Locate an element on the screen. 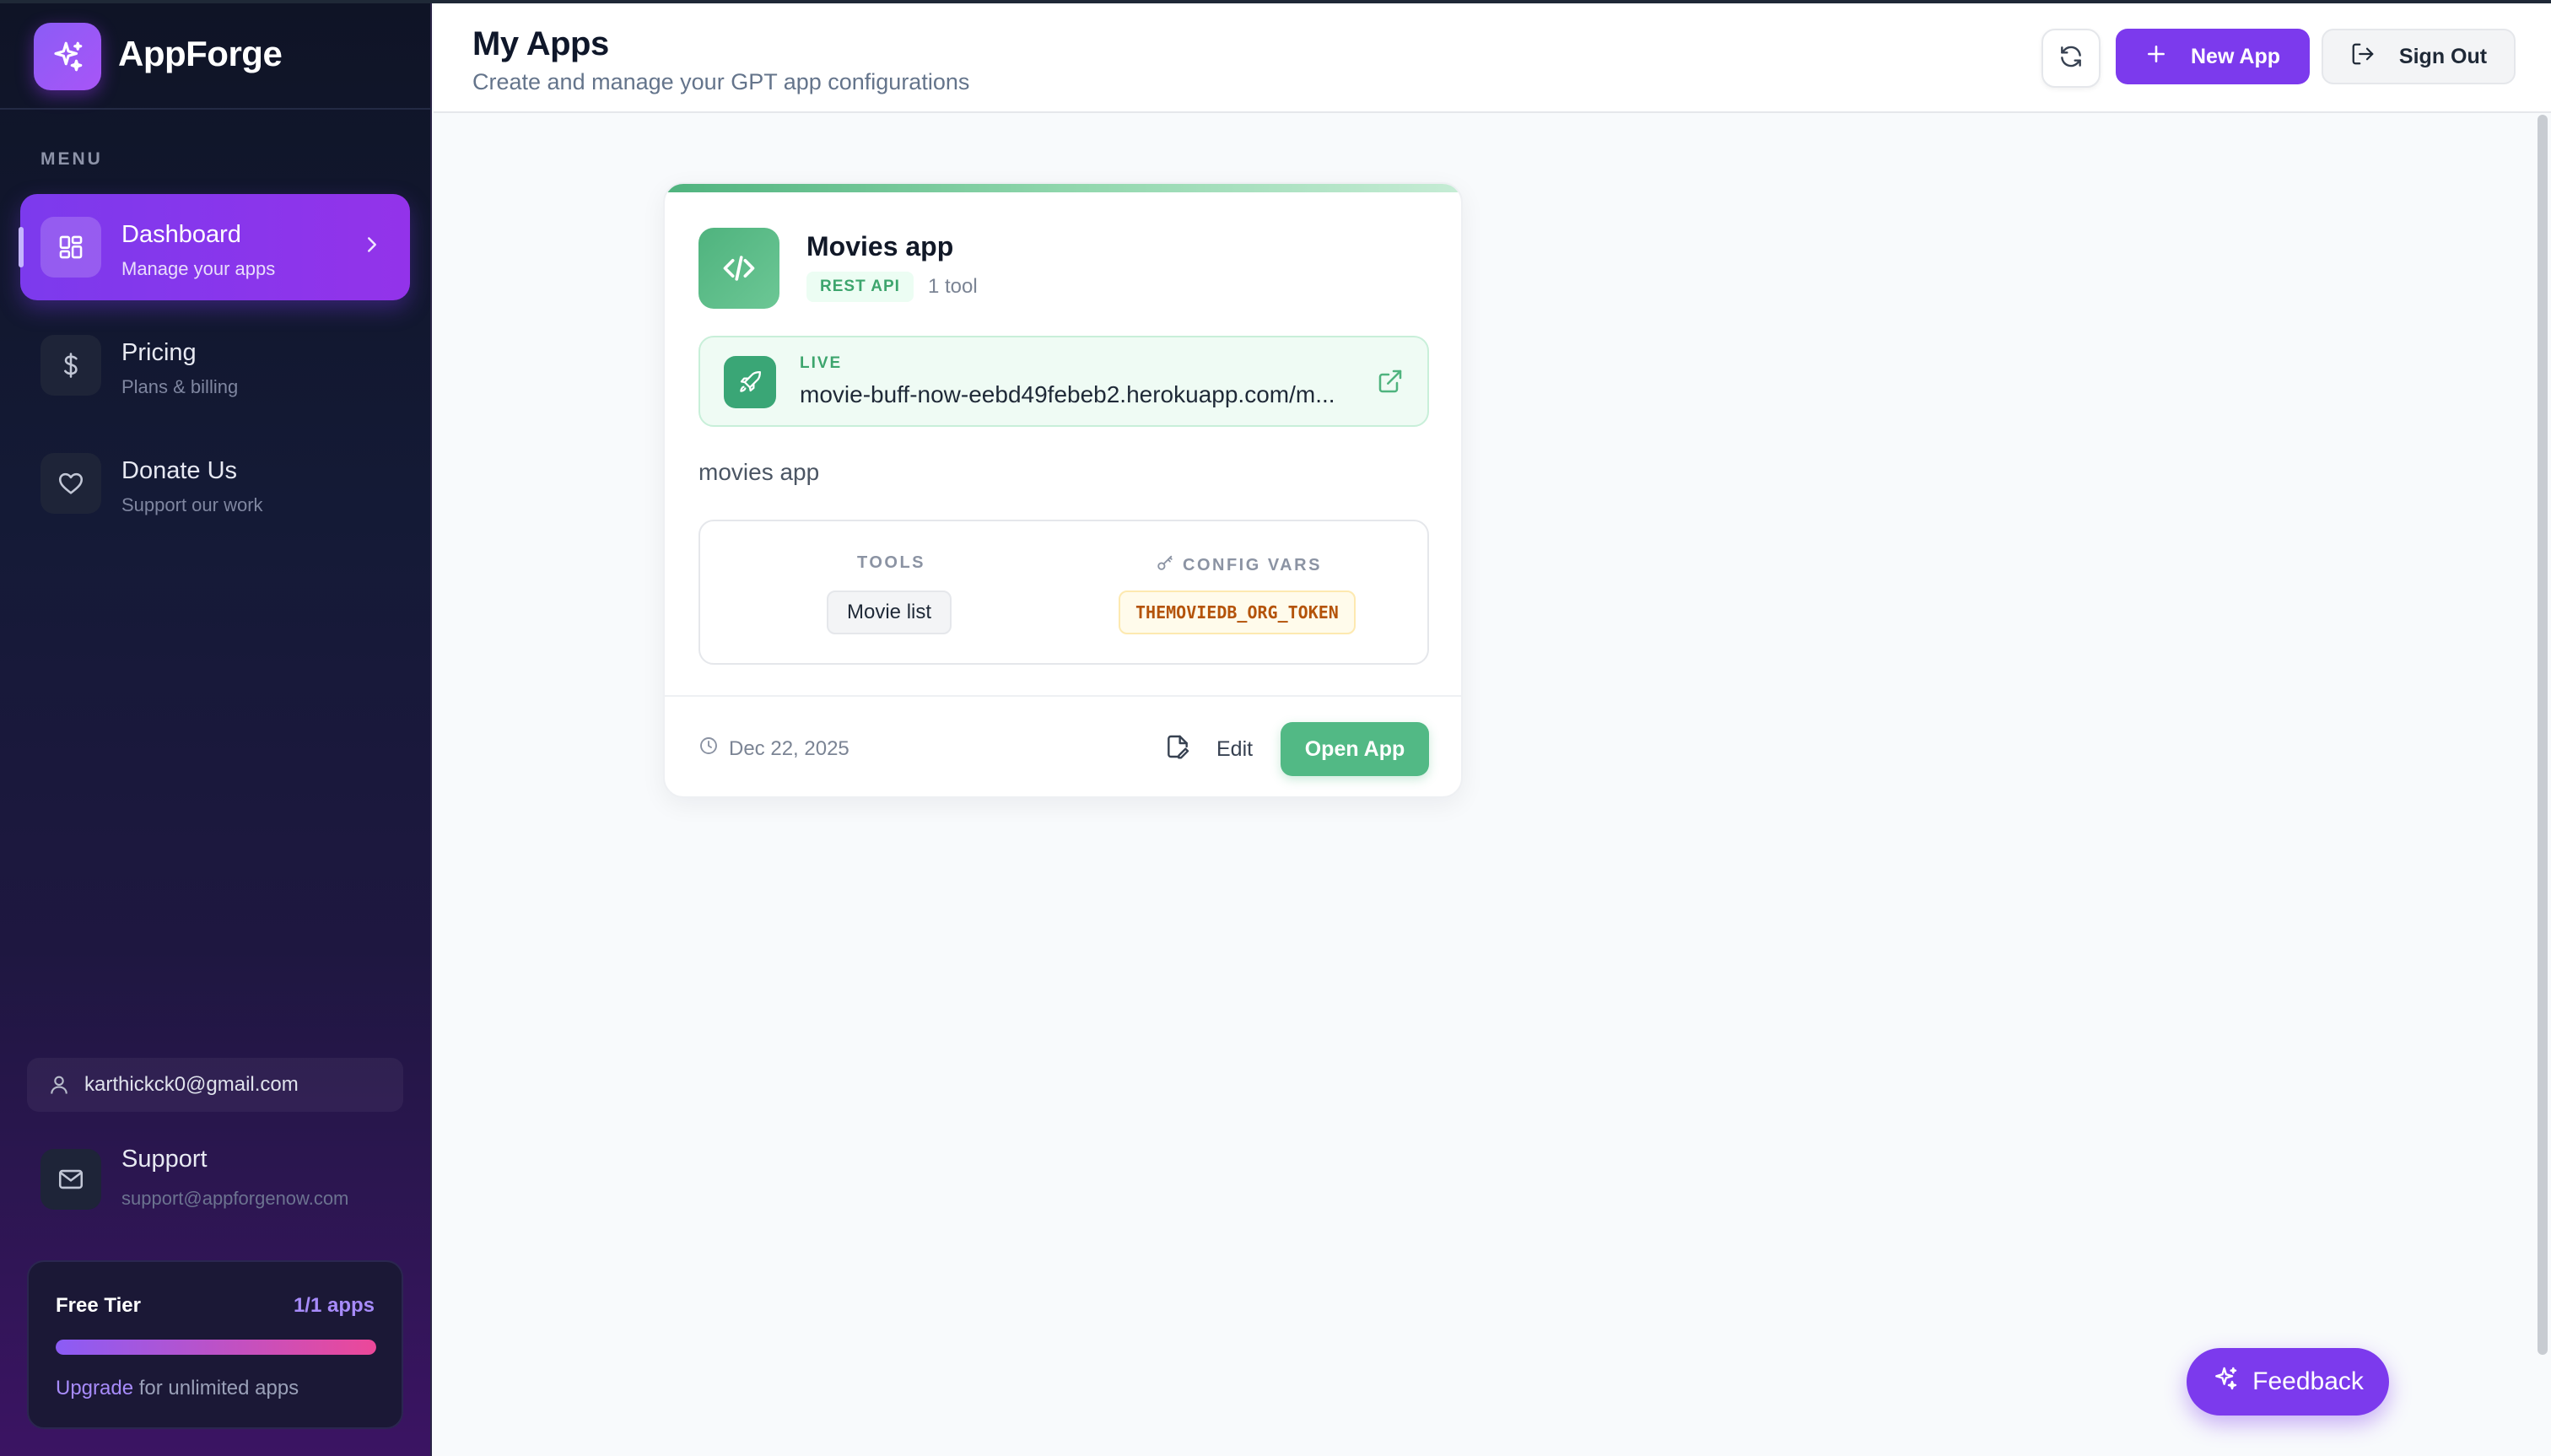 The image size is (2551, 1456). sidebar-item-donate: Donate Us Support our work is located at coordinates (215, 484).